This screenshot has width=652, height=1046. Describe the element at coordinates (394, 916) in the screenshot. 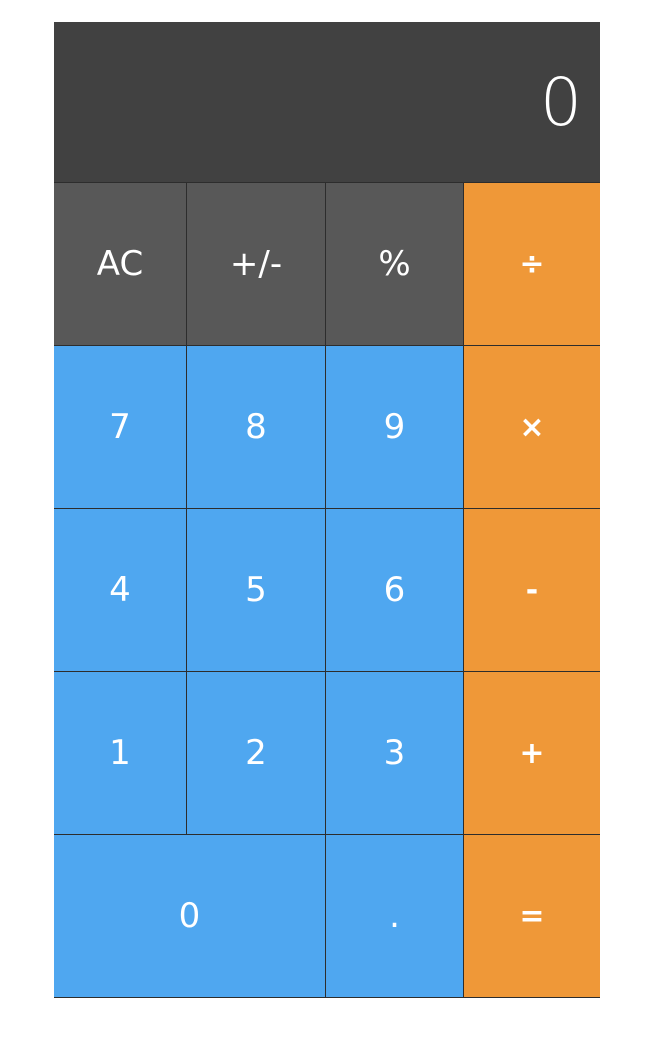

I see `decimal-button: .` at that location.